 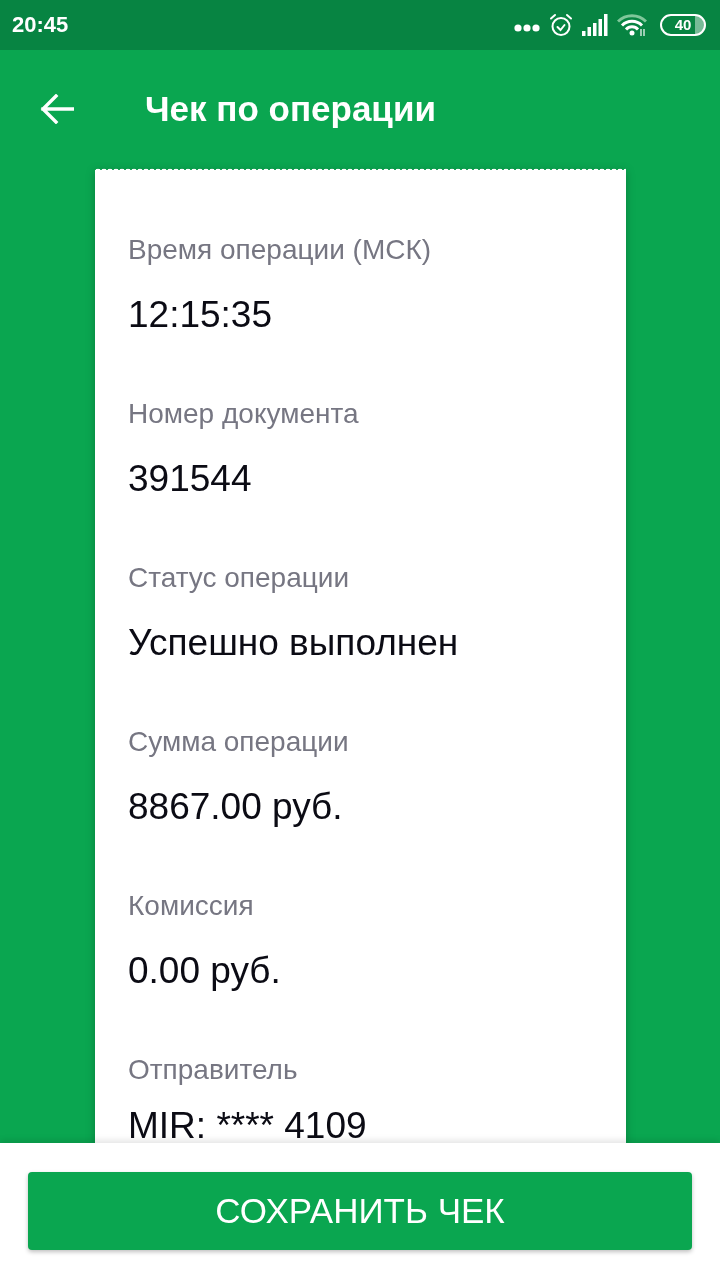 What do you see at coordinates (595, 25) in the screenshot?
I see `signal-icon` at bounding box center [595, 25].